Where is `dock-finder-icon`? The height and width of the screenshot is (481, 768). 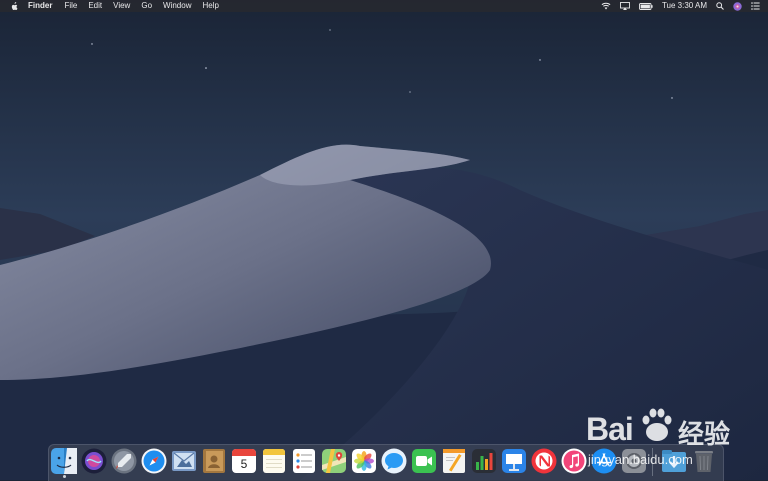 dock-finder-icon is located at coordinates (64, 461).